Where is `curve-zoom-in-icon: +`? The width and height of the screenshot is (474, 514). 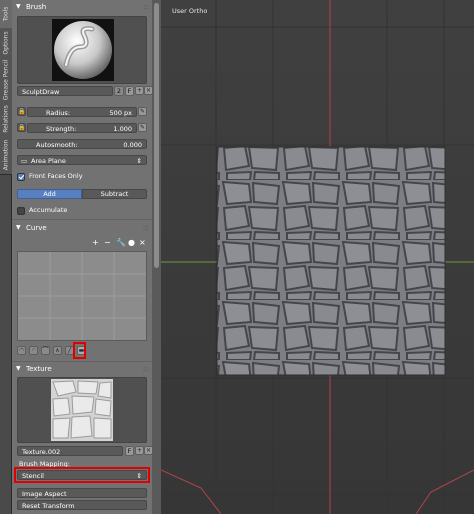
curve-zoom-in-icon: + is located at coordinates (95, 242).